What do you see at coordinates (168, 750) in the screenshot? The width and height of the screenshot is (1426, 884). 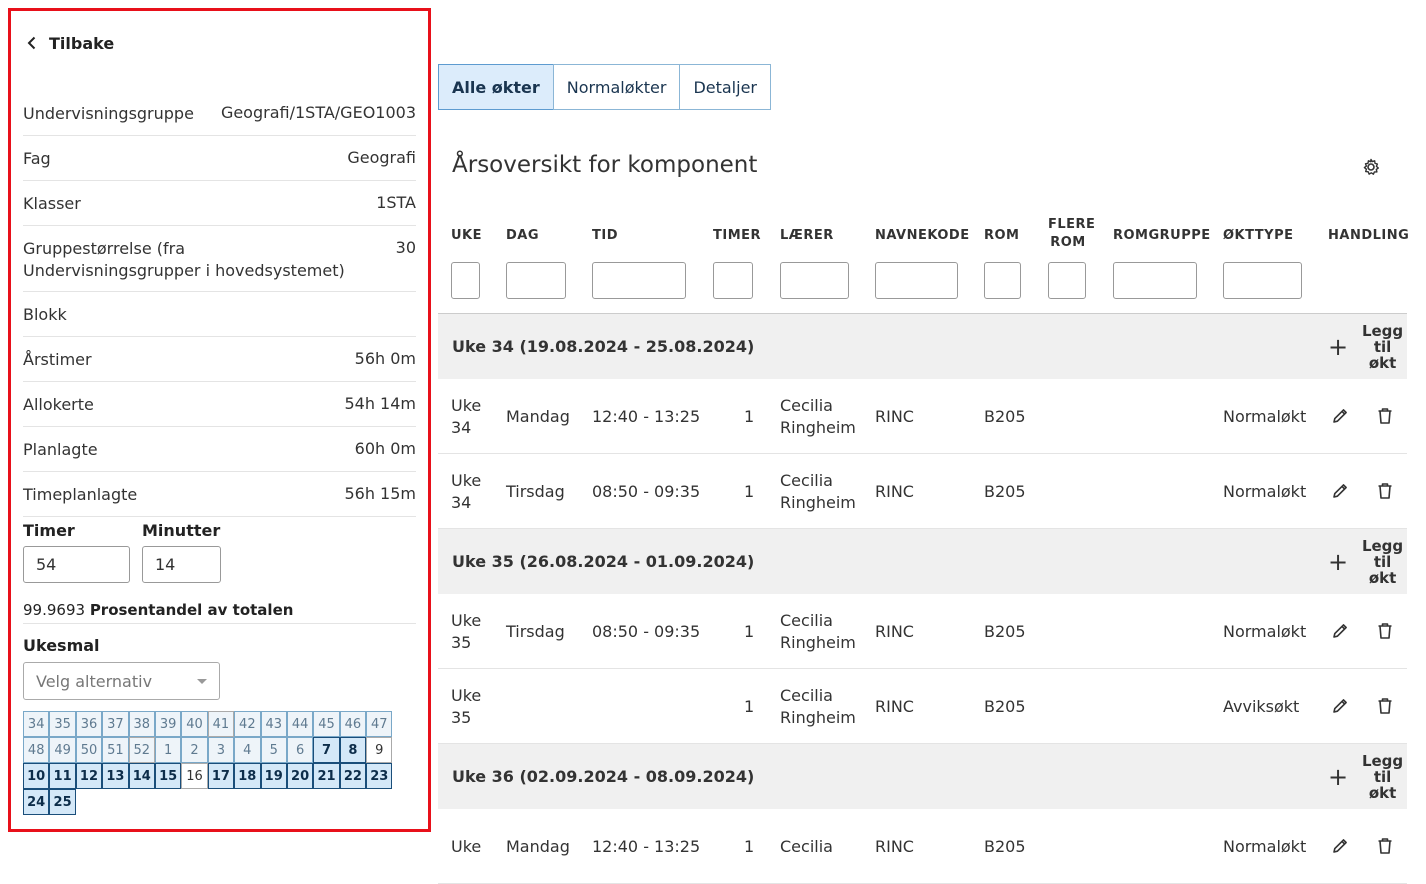 I see `week-toggle: 1` at bounding box center [168, 750].